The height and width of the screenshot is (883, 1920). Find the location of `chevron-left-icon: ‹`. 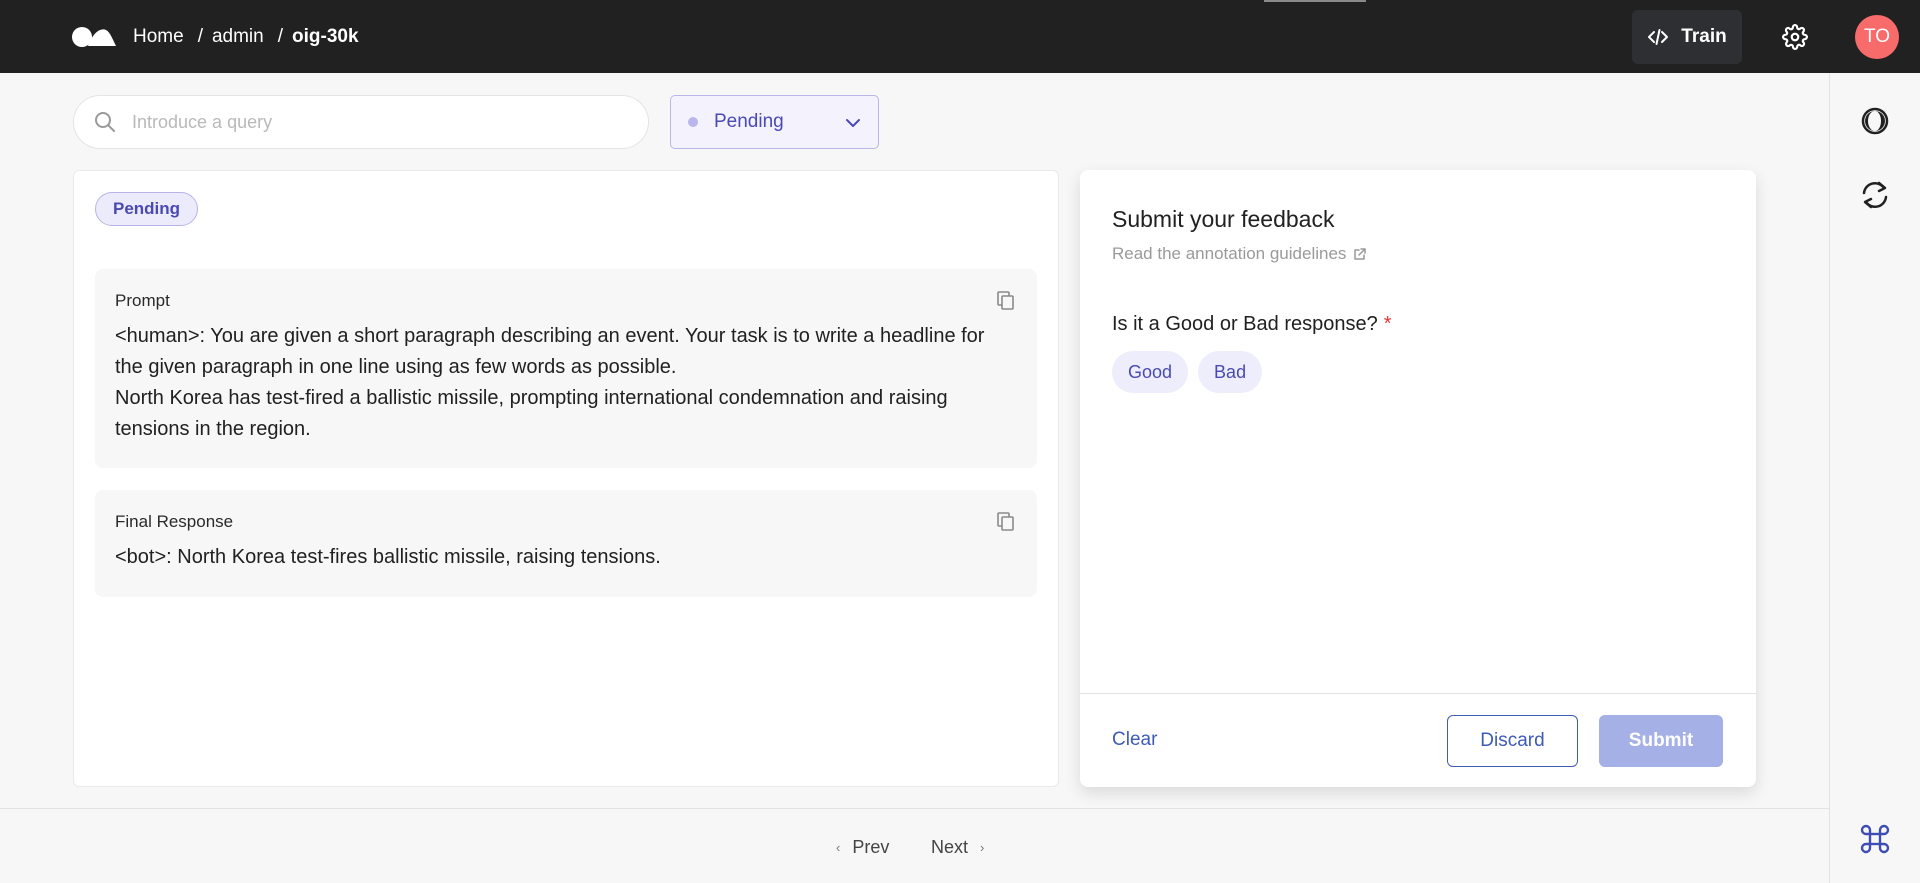

chevron-left-icon: ‹ is located at coordinates (838, 847).